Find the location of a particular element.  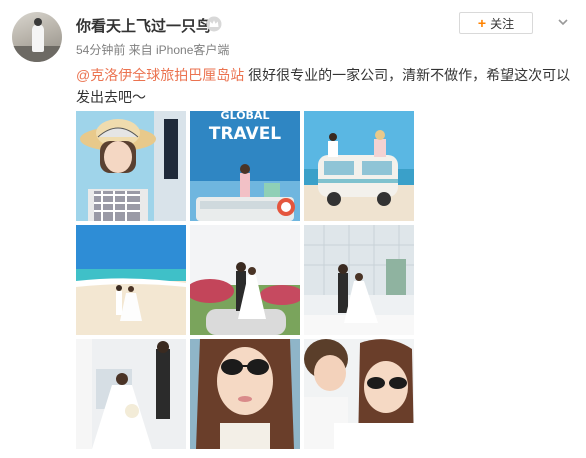

banner-line-1: GLOBAL is located at coordinates (245, 116).